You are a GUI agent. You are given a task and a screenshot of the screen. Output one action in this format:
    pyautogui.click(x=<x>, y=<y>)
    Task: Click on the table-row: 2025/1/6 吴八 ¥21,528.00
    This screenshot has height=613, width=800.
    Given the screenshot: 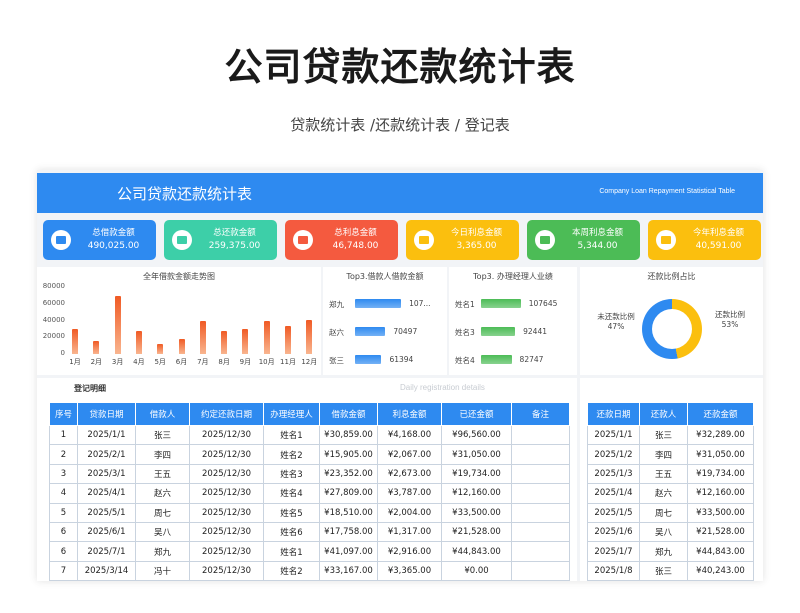 What is the action you would take?
    pyautogui.click(x=670, y=532)
    